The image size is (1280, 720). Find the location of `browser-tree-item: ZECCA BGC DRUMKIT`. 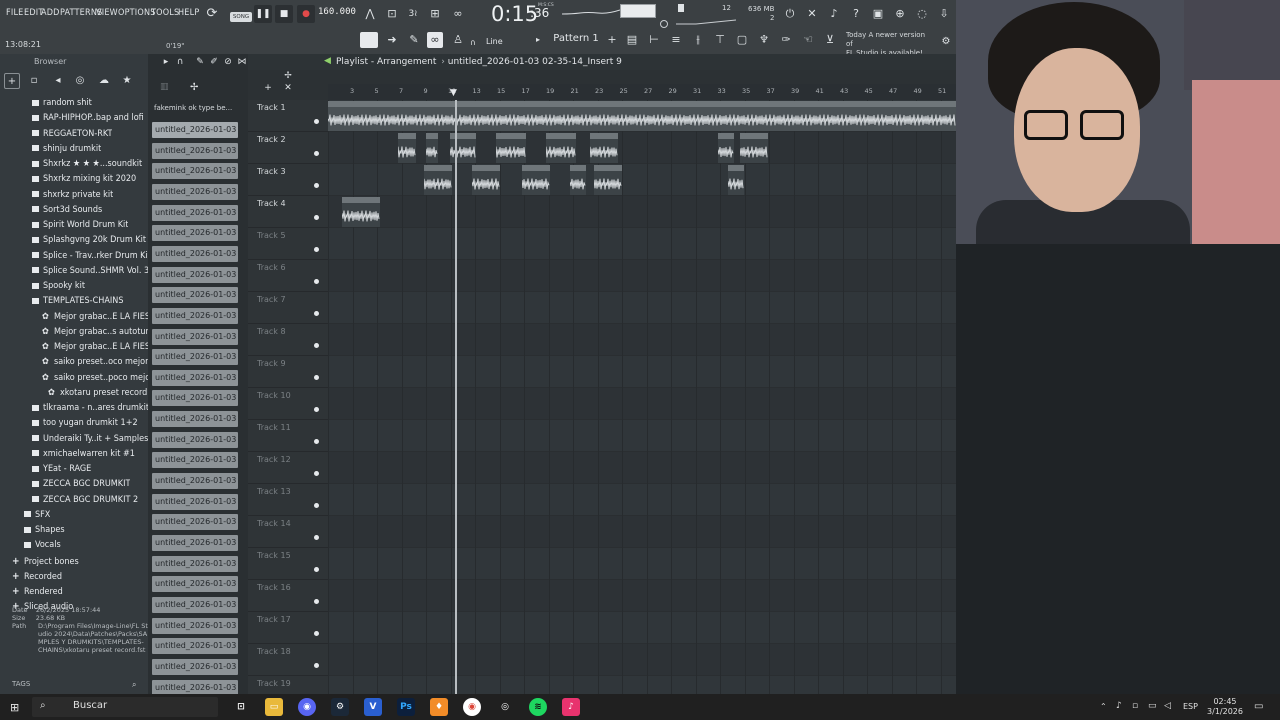

browser-tree-item: ZECCA BGC DRUMKIT is located at coordinates (81, 484).